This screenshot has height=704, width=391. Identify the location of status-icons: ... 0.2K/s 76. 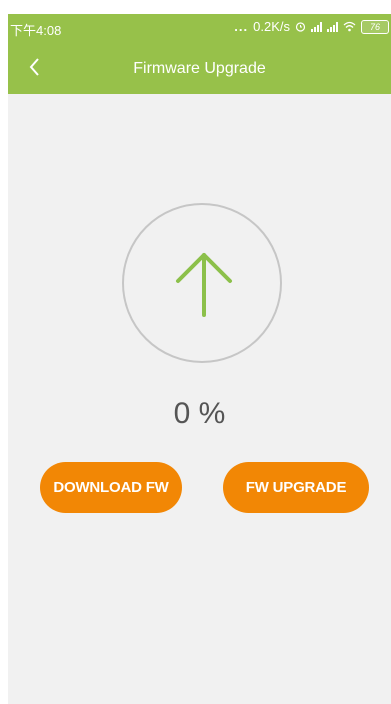
(311, 26).